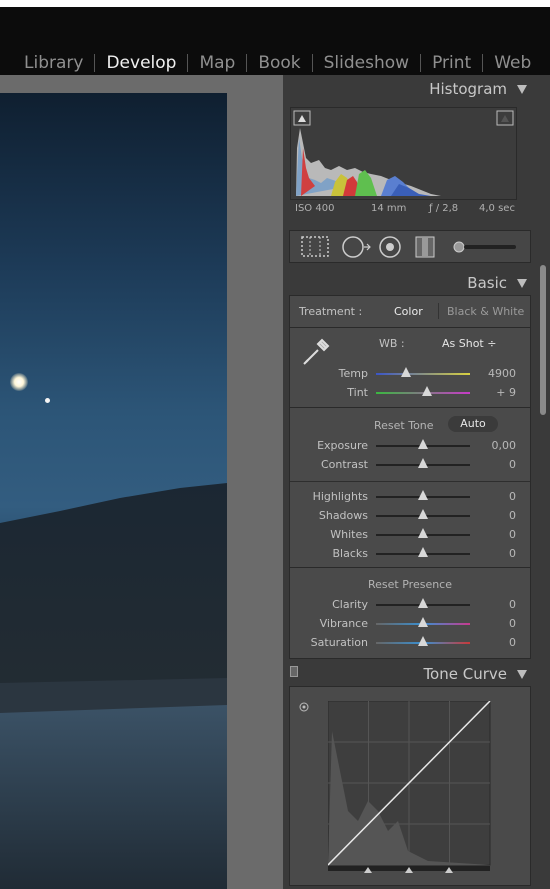 This screenshot has height=889, width=550. I want to click on vibrance-label: Vibrance, so click(343, 623).